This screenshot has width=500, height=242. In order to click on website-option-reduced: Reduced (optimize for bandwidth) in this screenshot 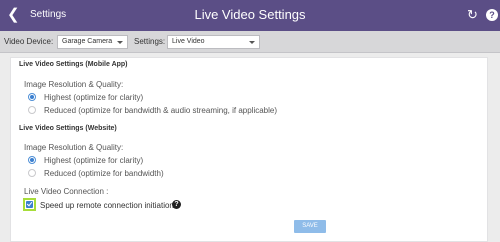, I will do `click(128, 174)`.